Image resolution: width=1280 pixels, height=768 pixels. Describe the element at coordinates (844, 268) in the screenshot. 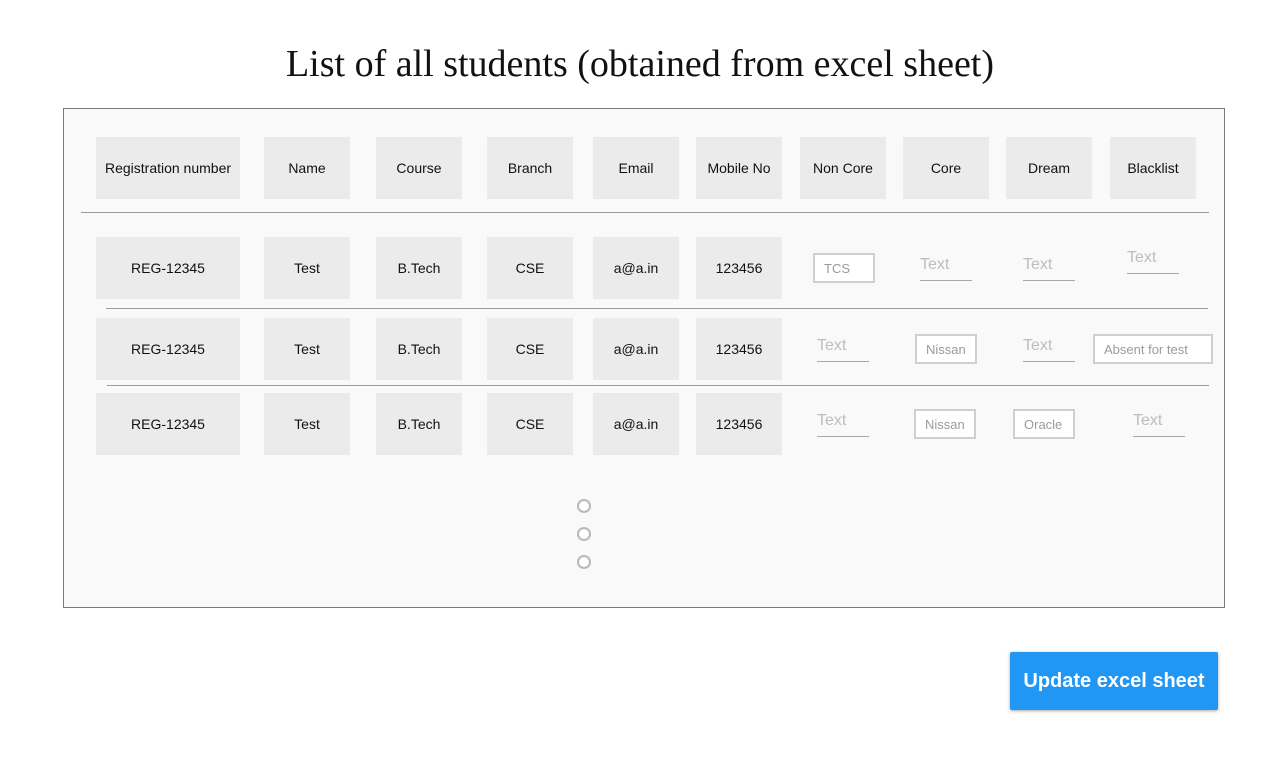

I see `non-core-input: TCS` at that location.